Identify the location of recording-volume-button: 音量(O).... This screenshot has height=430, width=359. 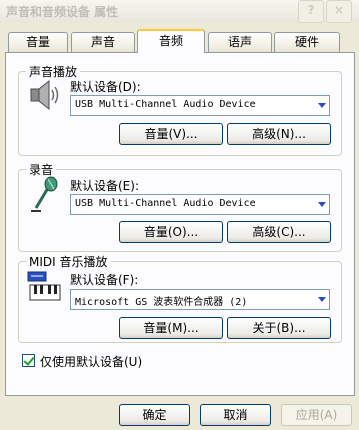
(171, 232).